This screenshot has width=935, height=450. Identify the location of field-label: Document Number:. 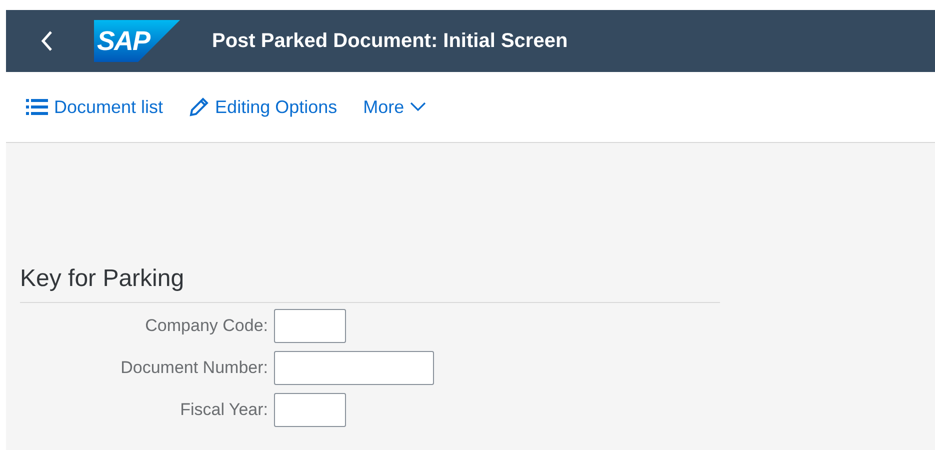
(194, 368).